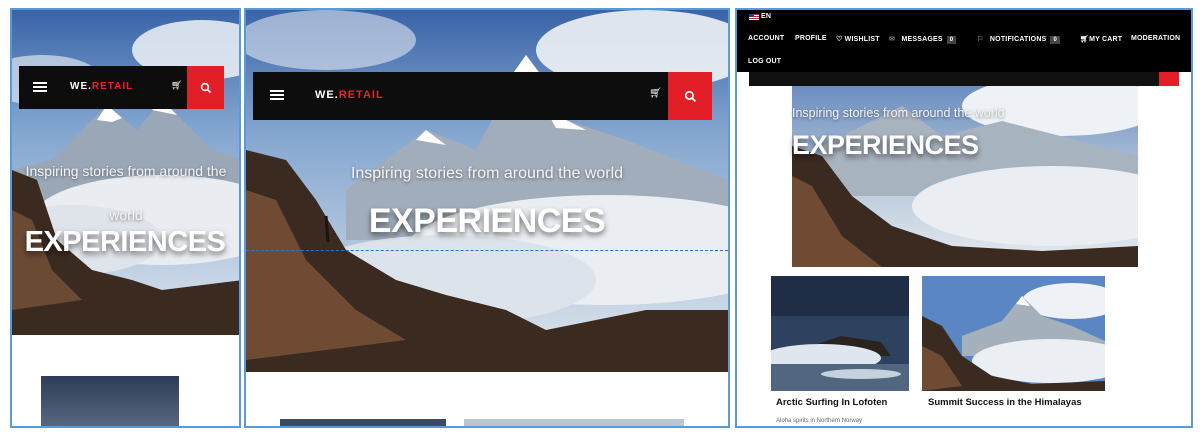 The width and height of the screenshot is (1200, 434). What do you see at coordinates (1018, 39) in the screenshot?
I see `notifications-link: ⚐ NOTIFICATIONS 0` at bounding box center [1018, 39].